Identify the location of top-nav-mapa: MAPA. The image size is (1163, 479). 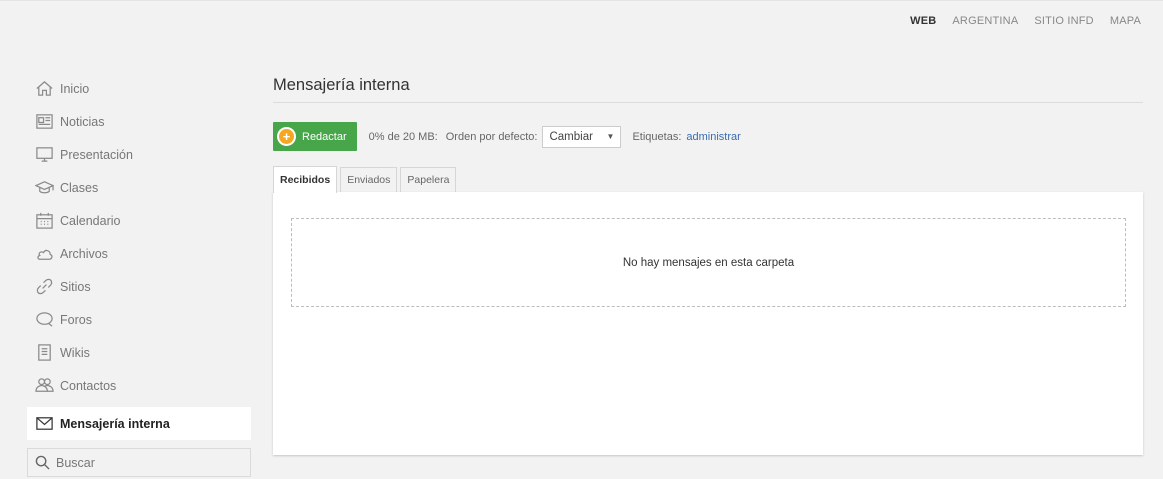
(1125, 21).